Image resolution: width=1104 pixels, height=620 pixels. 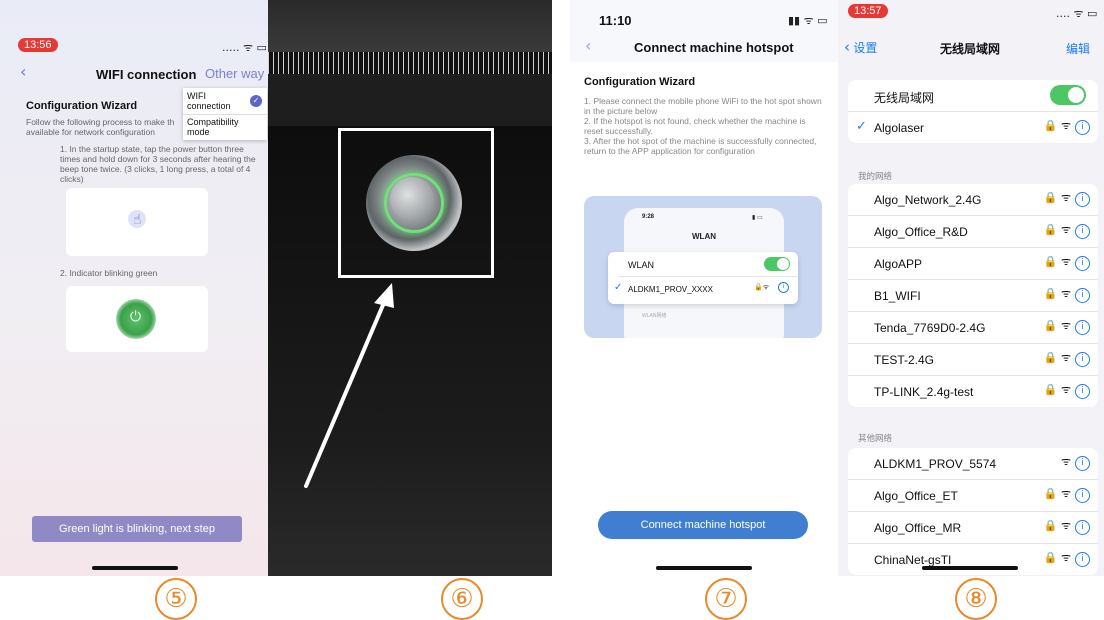 What do you see at coordinates (703, 278) in the screenshot?
I see `mock-wlan-card: WLAN ✓ ALDKM1_PROV_XXXX 🔒ᯤ i` at bounding box center [703, 278].